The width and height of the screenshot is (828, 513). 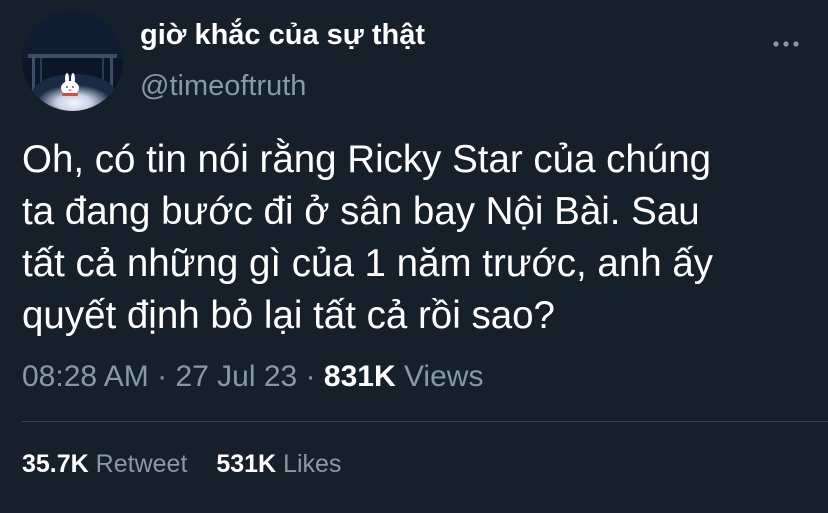 What do you see at coordinates (55, 464) in the screenshot?
I see `retweets-count: 35.7K` at bounding box center [55, 464].